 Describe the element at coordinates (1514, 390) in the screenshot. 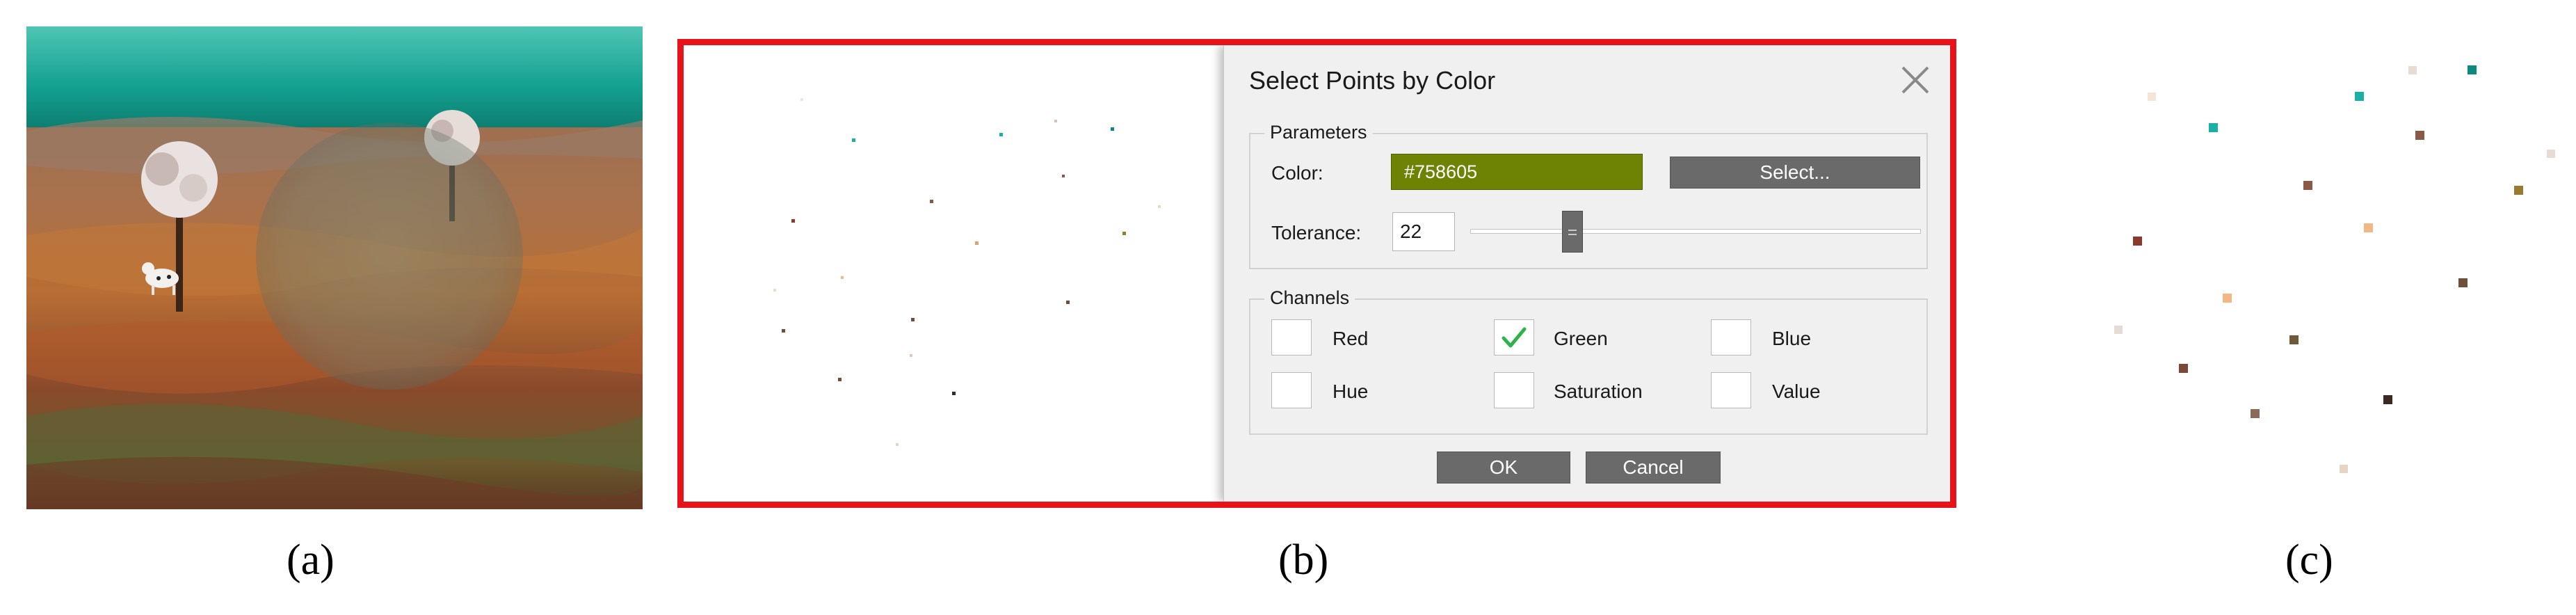

I see `saturation-checkbox` at that location.